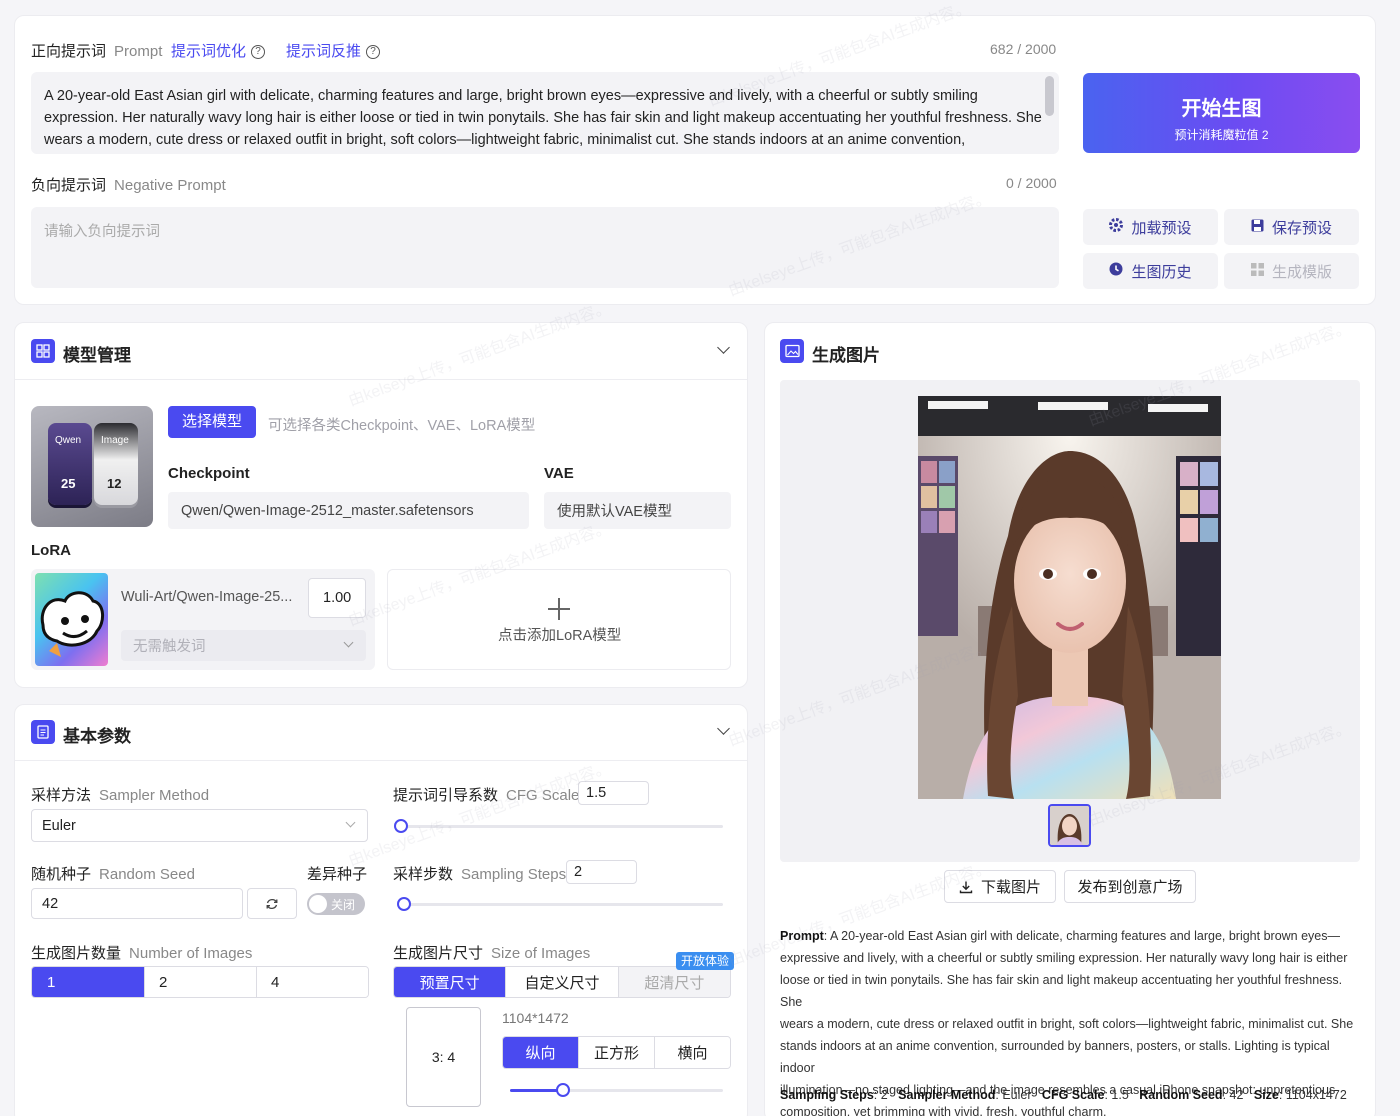  I want to click on size-label: 生成图片尺寸 Size of Images, so click(492, 953).